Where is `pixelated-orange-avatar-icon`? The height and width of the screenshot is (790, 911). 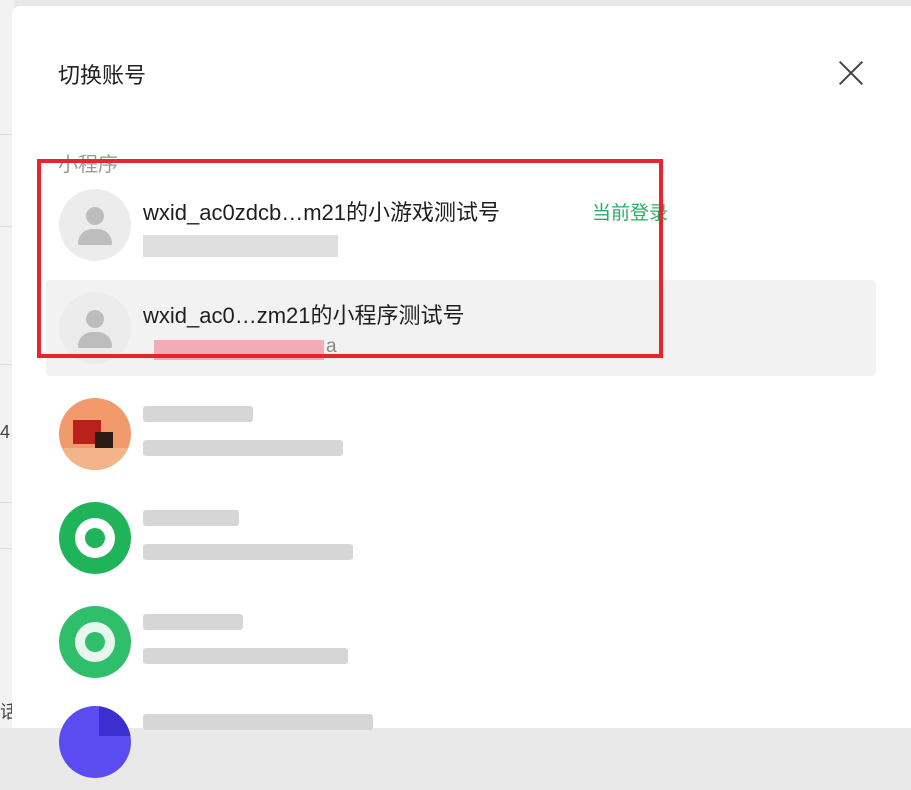
pixelated-orange-avatar-icon is located at coordinates (95, 434).